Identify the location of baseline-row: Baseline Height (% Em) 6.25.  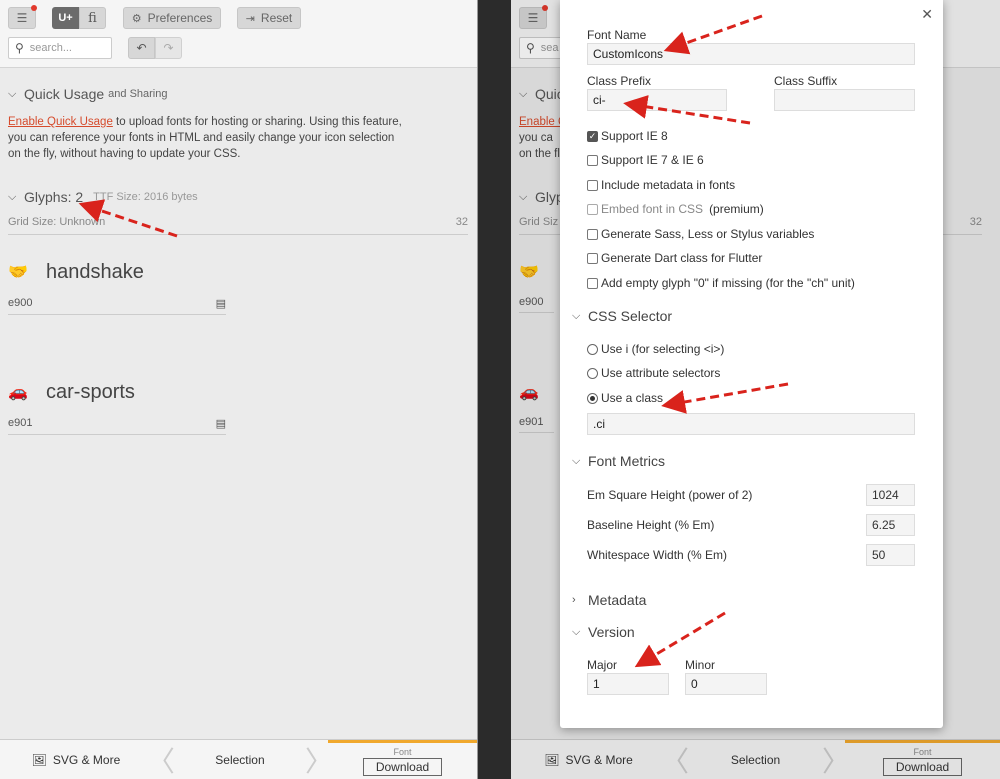
(751, 525).